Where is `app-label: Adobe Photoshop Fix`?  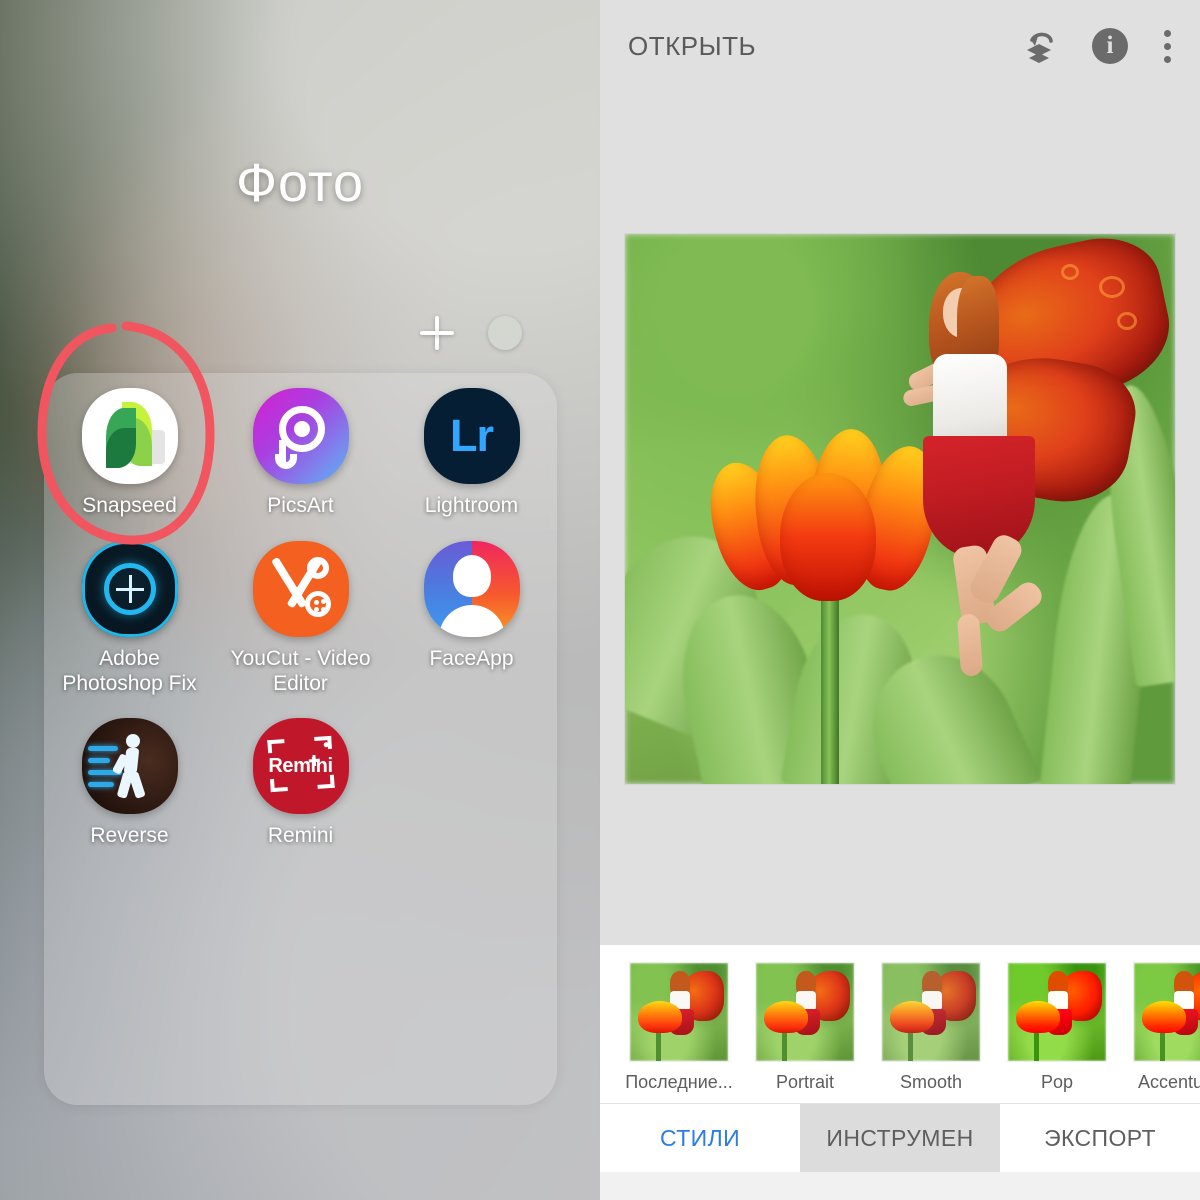 app-label: Adobe Photoshop Fix is located at coordinates (129, 670).